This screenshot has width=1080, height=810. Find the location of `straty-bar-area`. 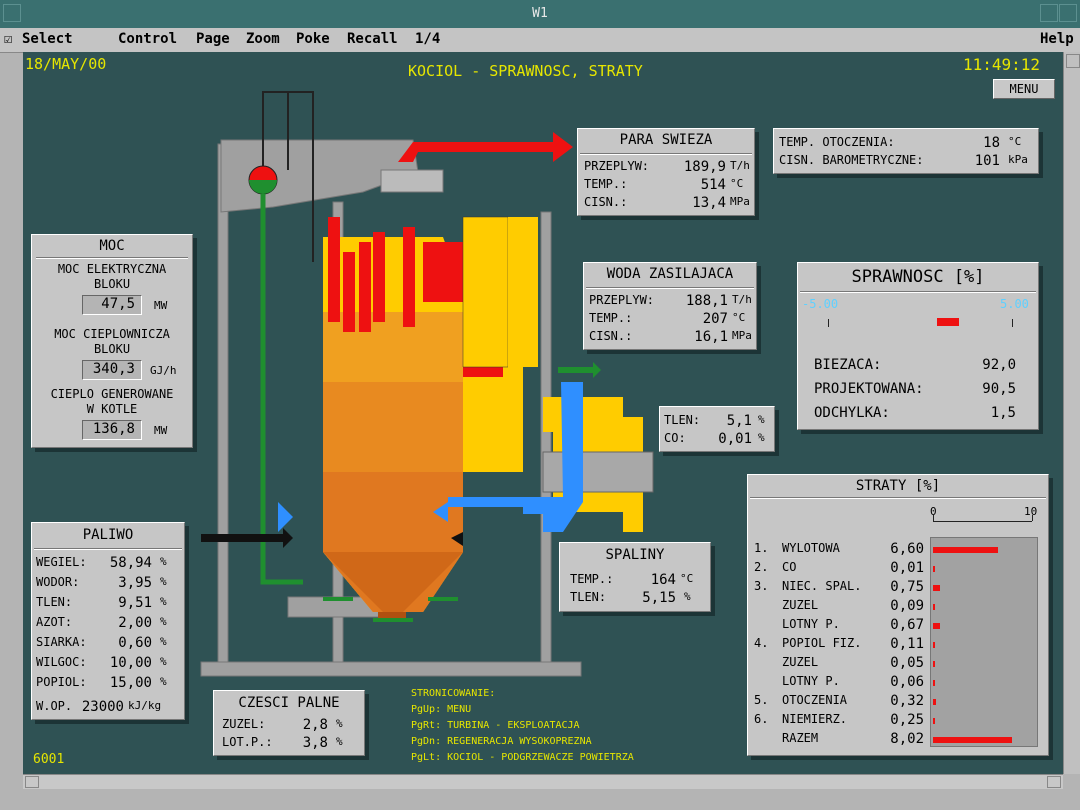

straty-bar-area is located at coordinates (984, 642).